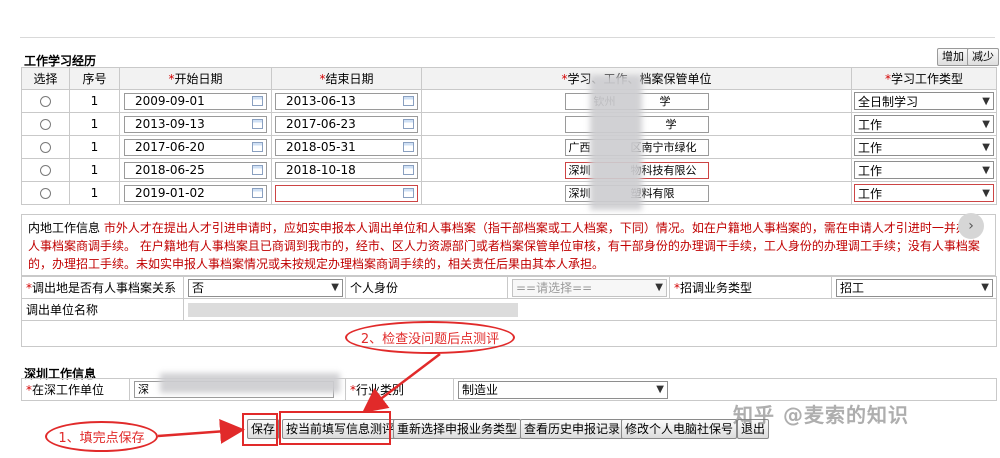 This screenshot has width=1000, height=458. What do you see at coordinates (457, 429) in the screenshot?
I see `reselect-button: 重新选择申报业务类型` at bounding box center [457, 429].